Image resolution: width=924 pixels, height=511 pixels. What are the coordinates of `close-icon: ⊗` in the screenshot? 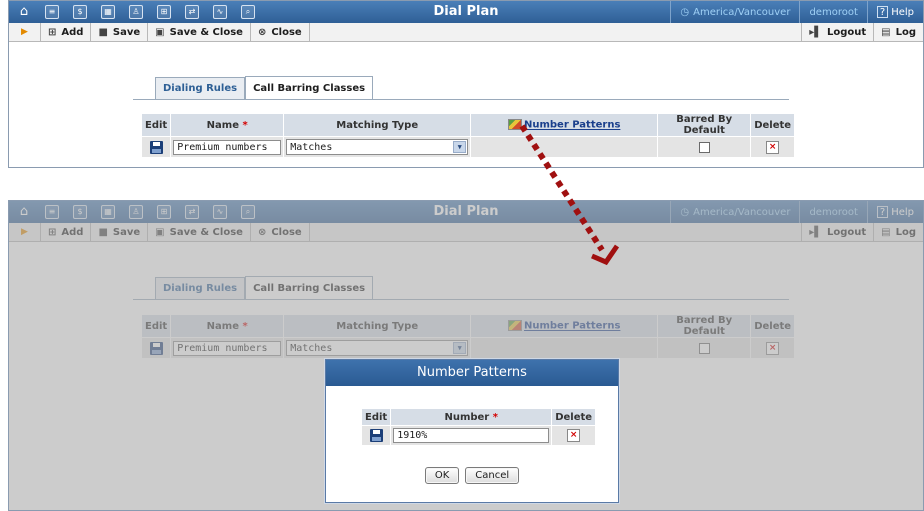 It's located at (262, 32).